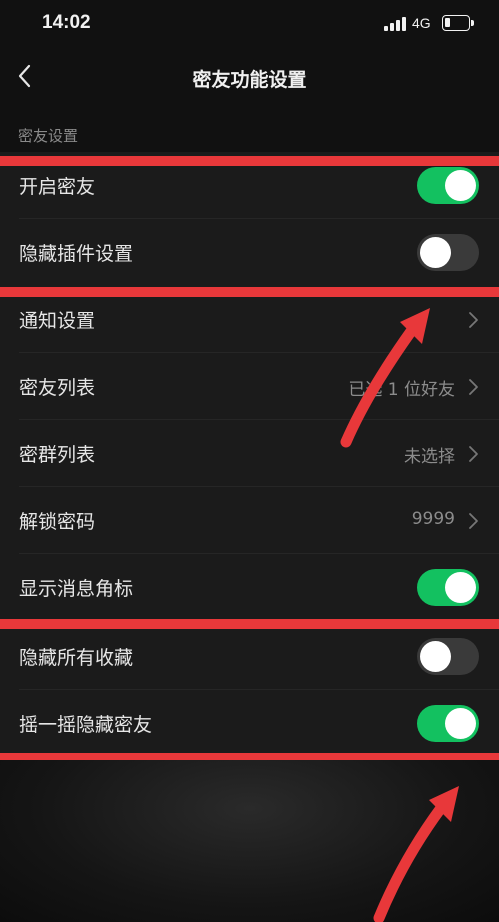  I want to click on row-show-message-badge: 显示消息角标, so click(249, 587).